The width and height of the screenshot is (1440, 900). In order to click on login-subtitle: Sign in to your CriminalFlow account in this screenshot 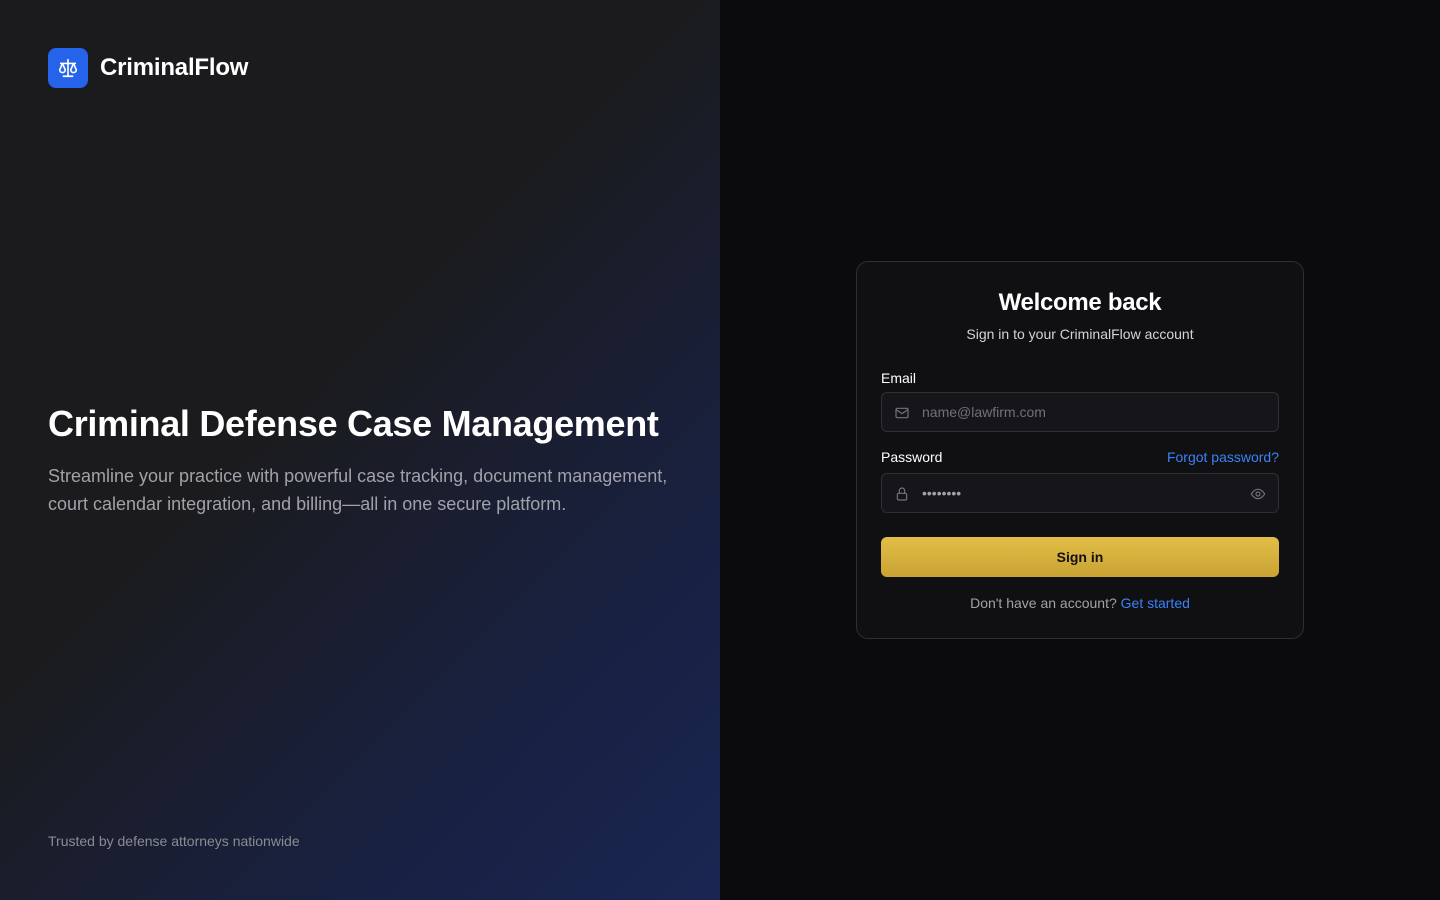, I will do `click(1080, 334)`.